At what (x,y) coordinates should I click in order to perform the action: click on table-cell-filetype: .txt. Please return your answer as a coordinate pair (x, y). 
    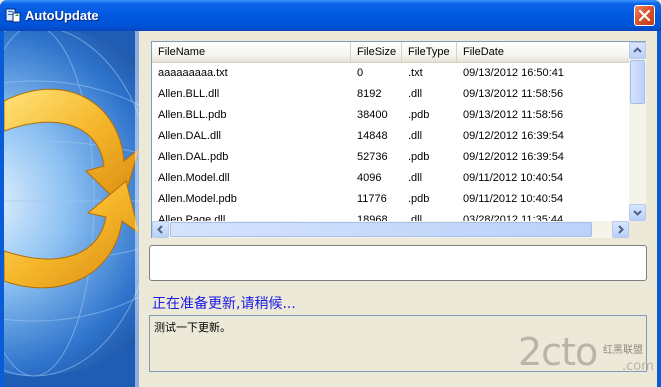
    Looking at the image, I should click on (415, 73).